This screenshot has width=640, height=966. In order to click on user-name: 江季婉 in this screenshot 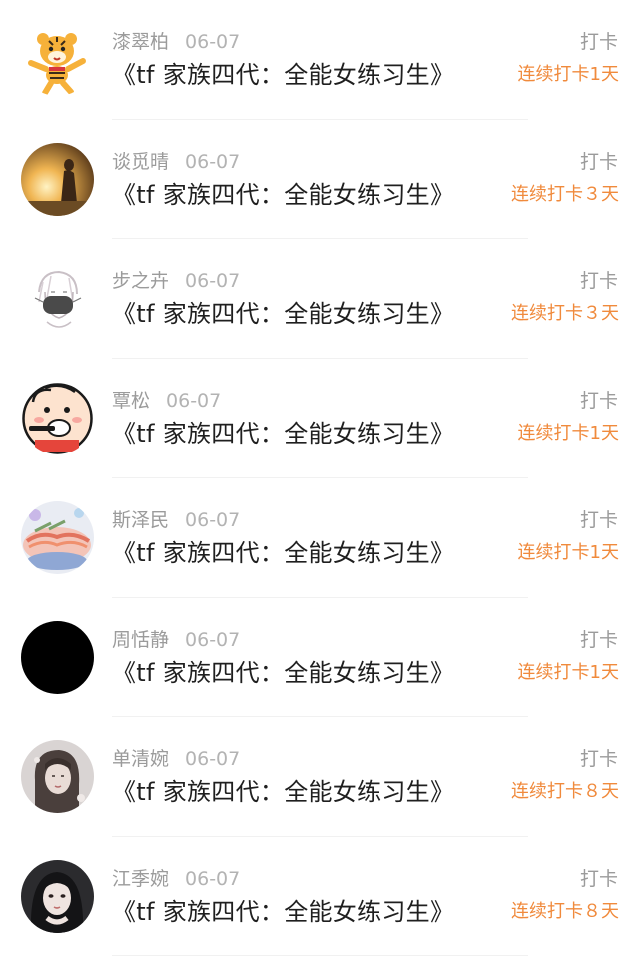, I will do `click(140, 879)`.